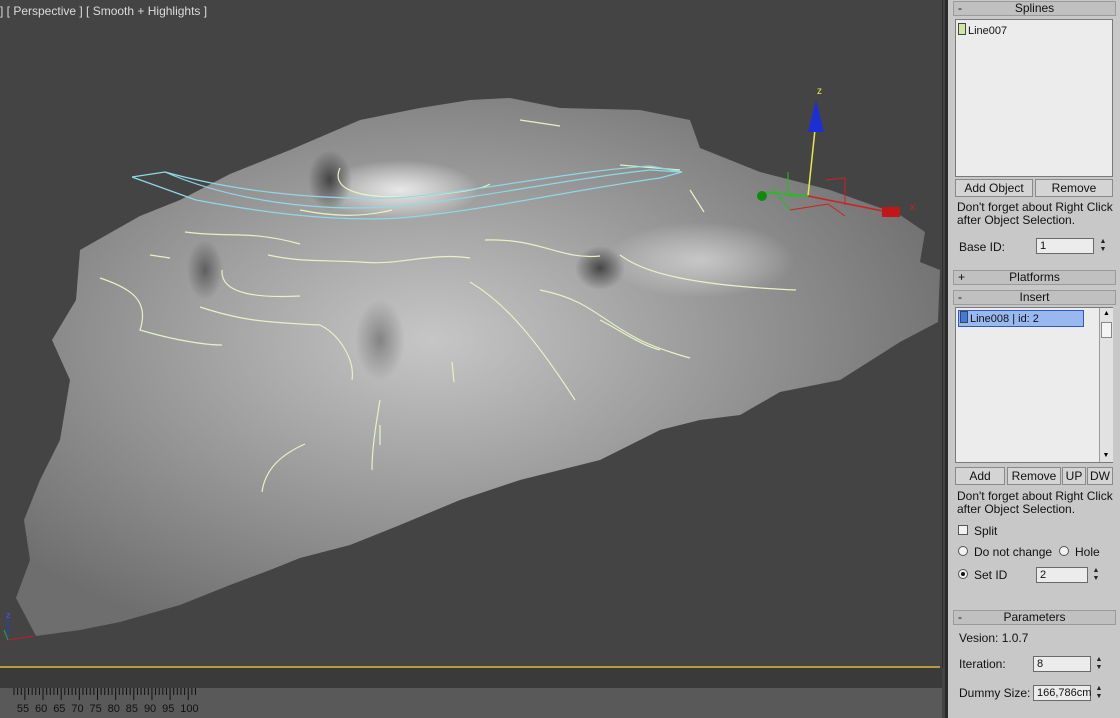 The height and width of the screenshot is (718, 1120). Describe the element at coordinates (1021, 318) in the screenshot. I see `list-item-selected: Line008 | id: 2` at that location.